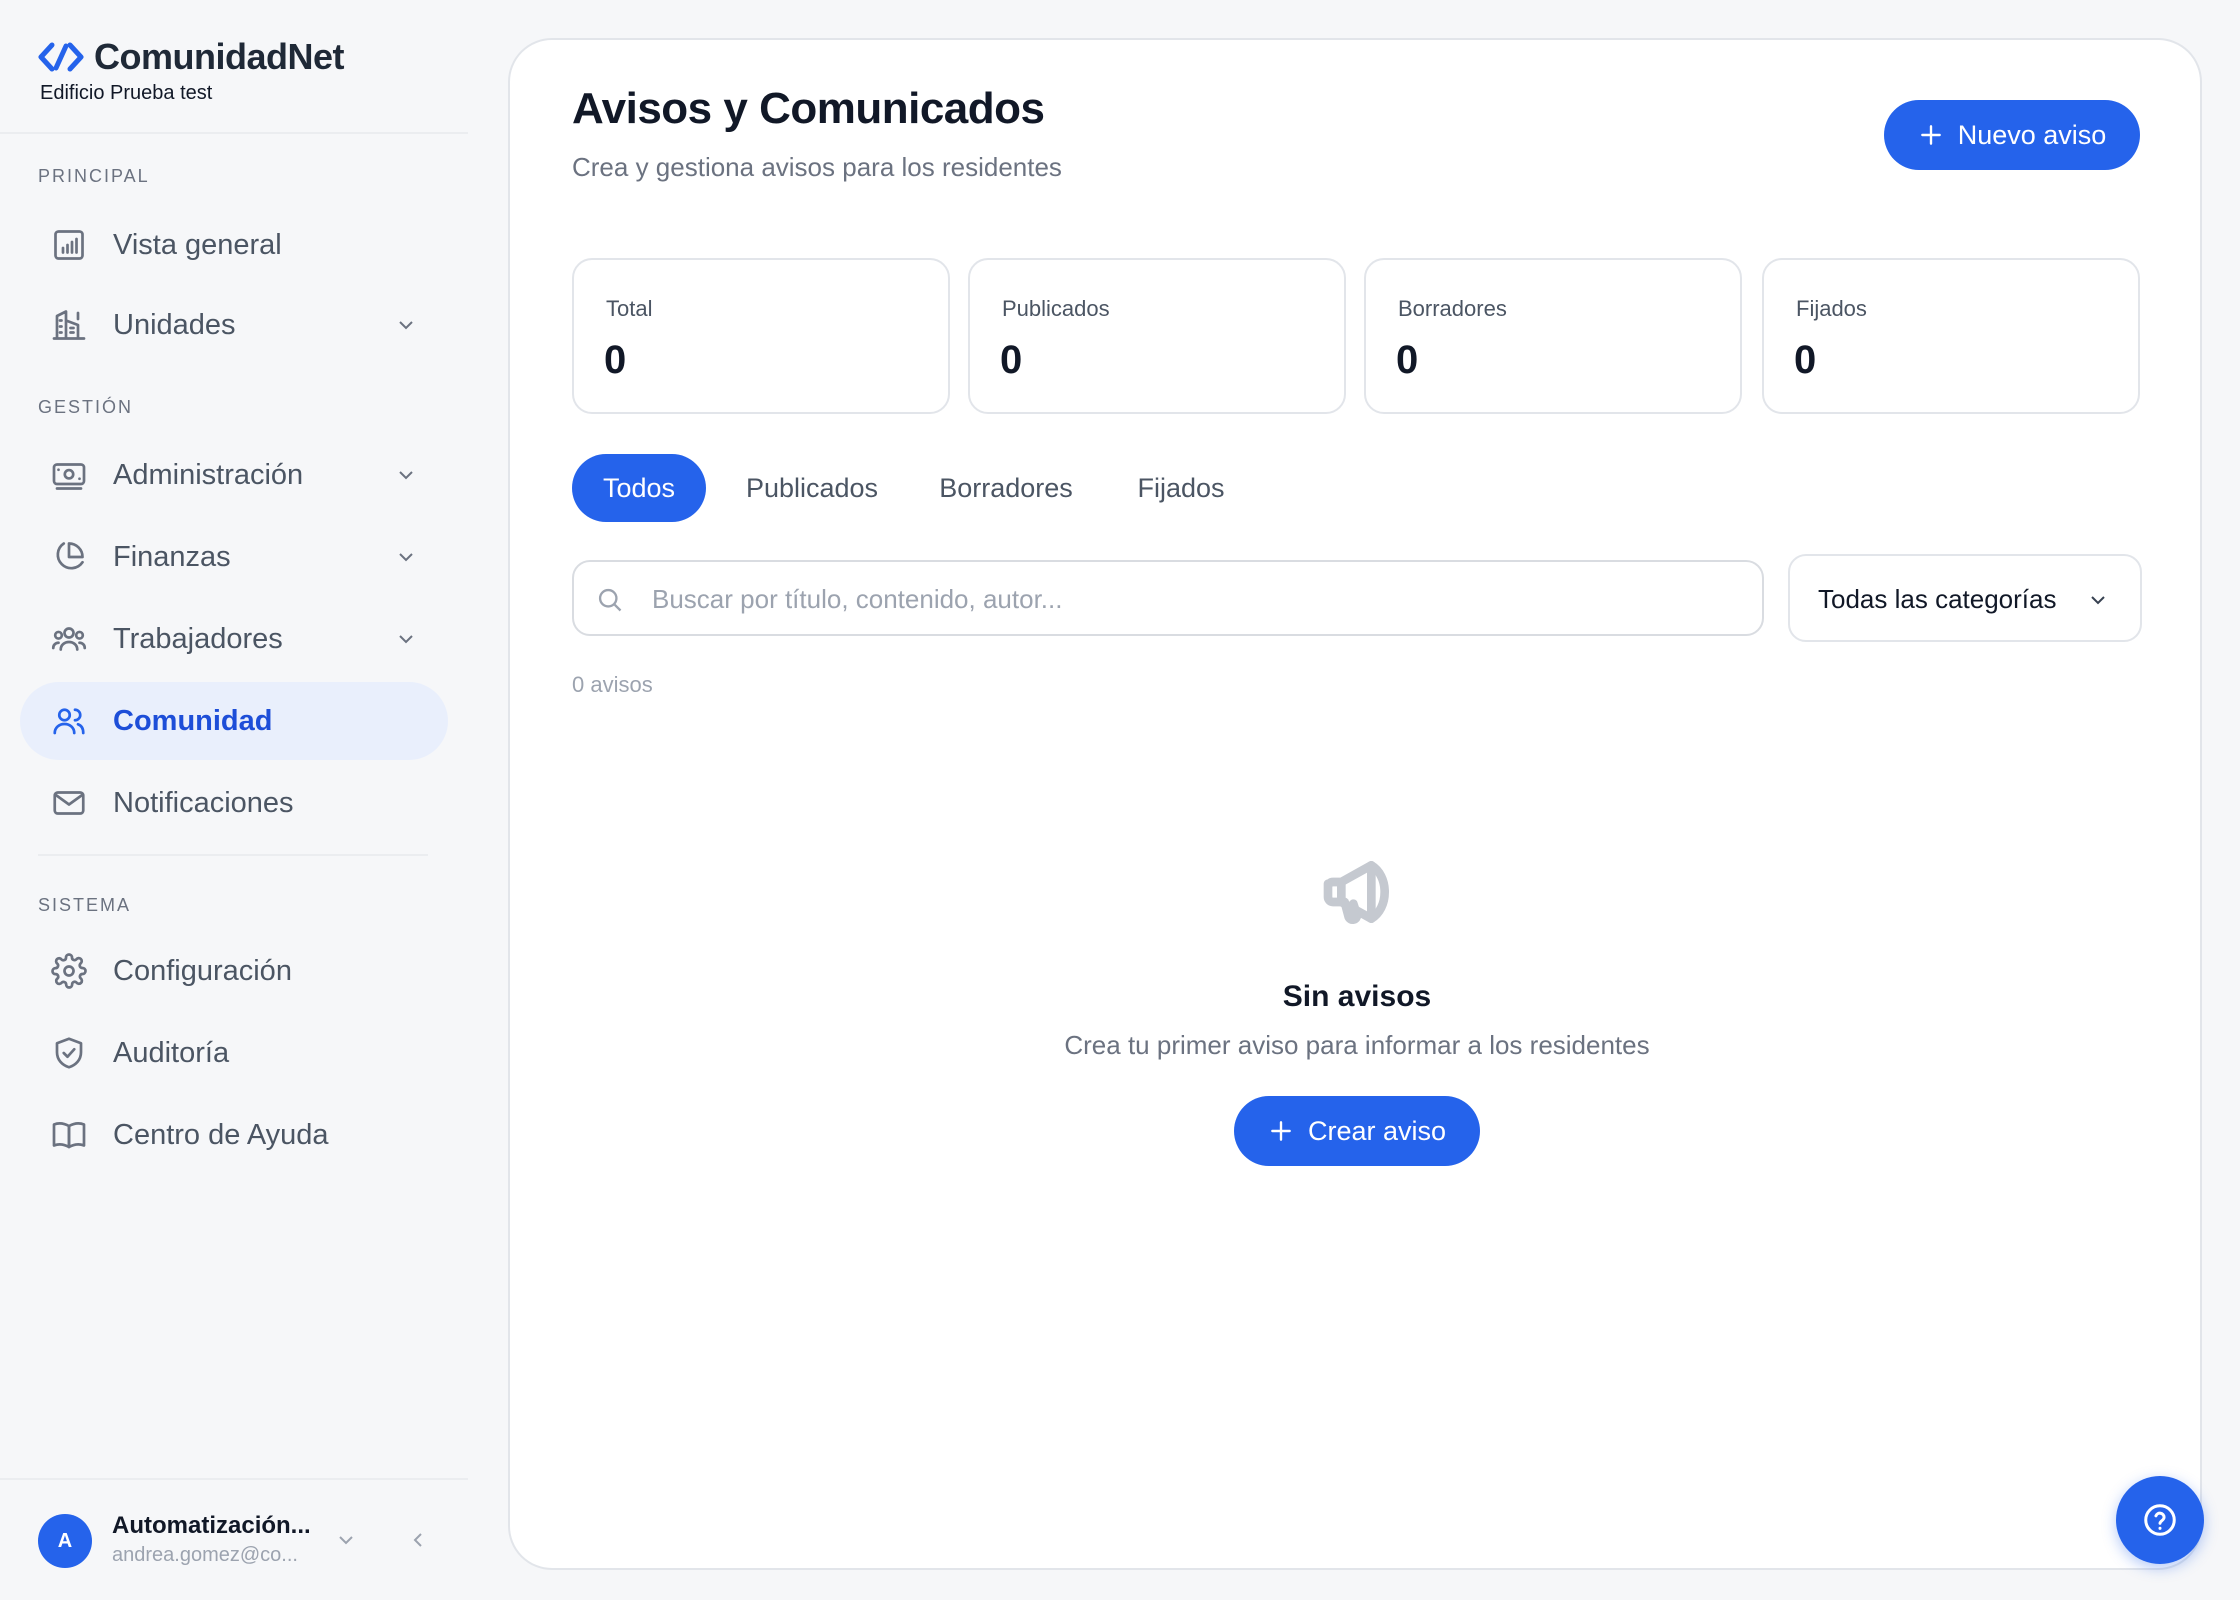 The height and width of the screenshot is (1600, 2240). What do you see at coordinates (69, 803) in the screenshot?
I see `mail-icon` at bounding box center [69, 803].